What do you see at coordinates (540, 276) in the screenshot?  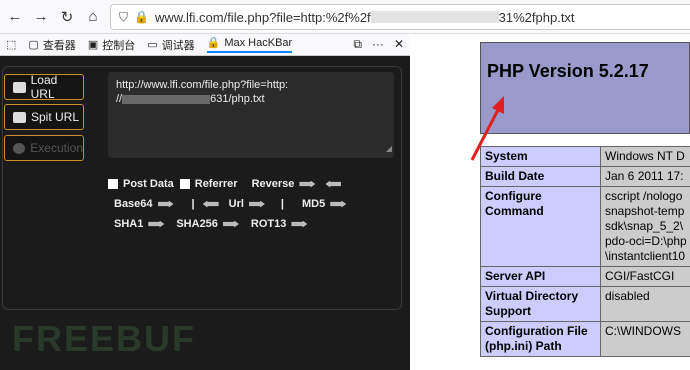 I see `row-key: Server API` at bounding box center [540, 276].